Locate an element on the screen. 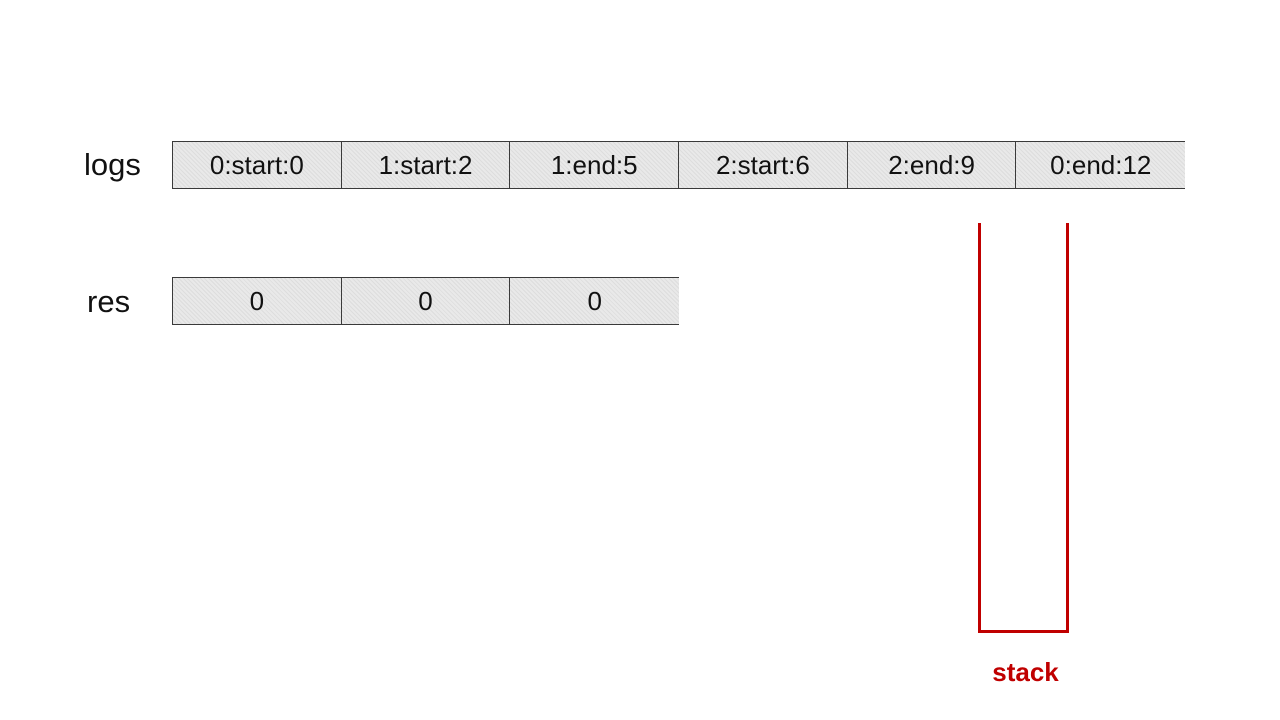 The image size is (1280, 720). res-array: 0 0 0 is located at coordinates (426, 301).